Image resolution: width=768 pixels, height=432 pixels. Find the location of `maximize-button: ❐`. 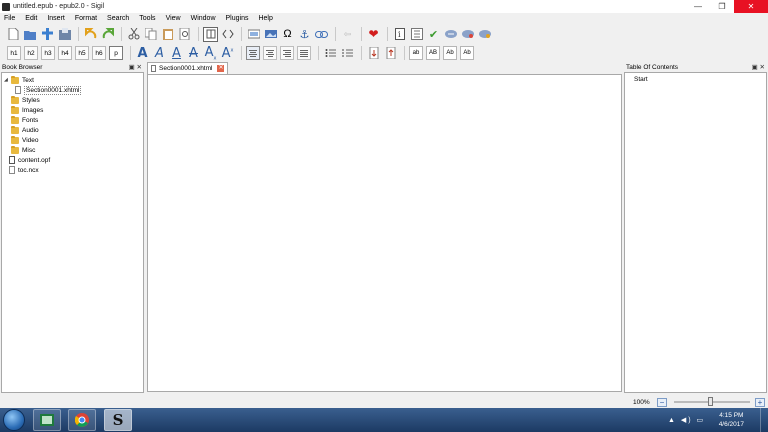

maximize-button: ❐ is located at coordinates (722, 6).